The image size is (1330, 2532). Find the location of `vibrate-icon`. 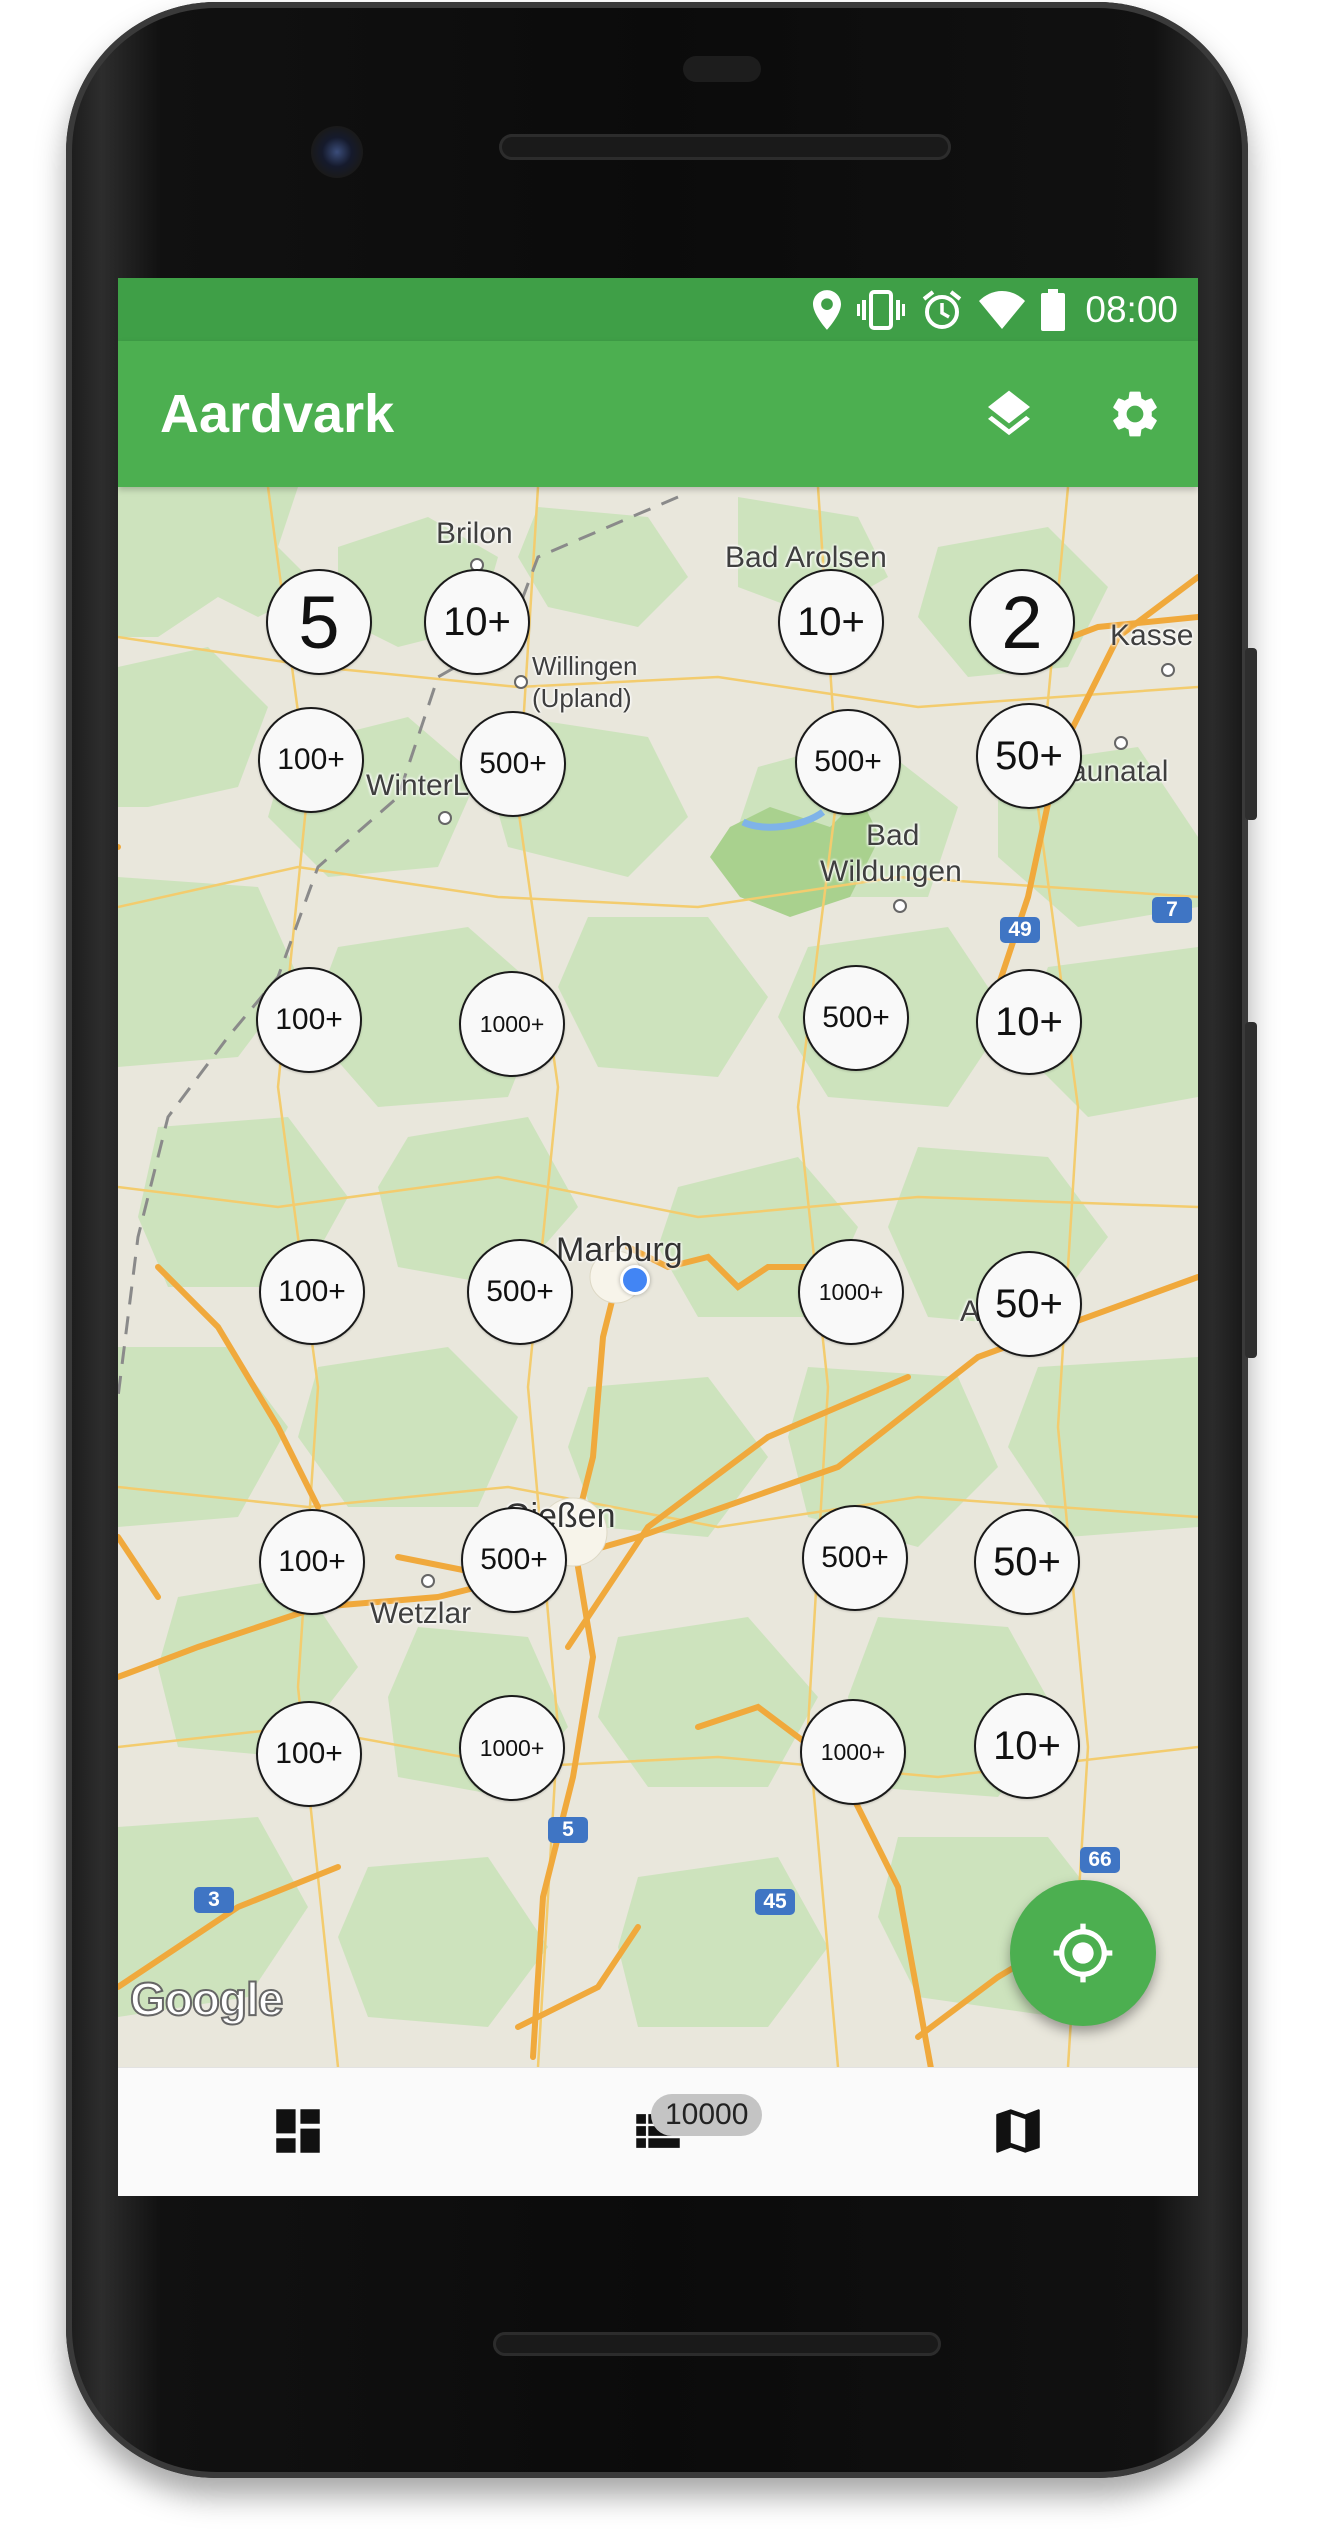

vibrate-icon is located at coordinates (881, 310).